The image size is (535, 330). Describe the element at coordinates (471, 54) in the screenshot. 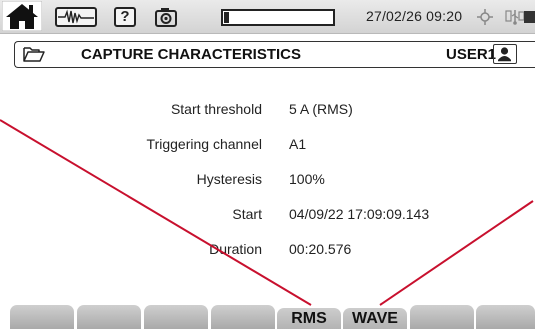

I see `user-label: USER1` at that location.